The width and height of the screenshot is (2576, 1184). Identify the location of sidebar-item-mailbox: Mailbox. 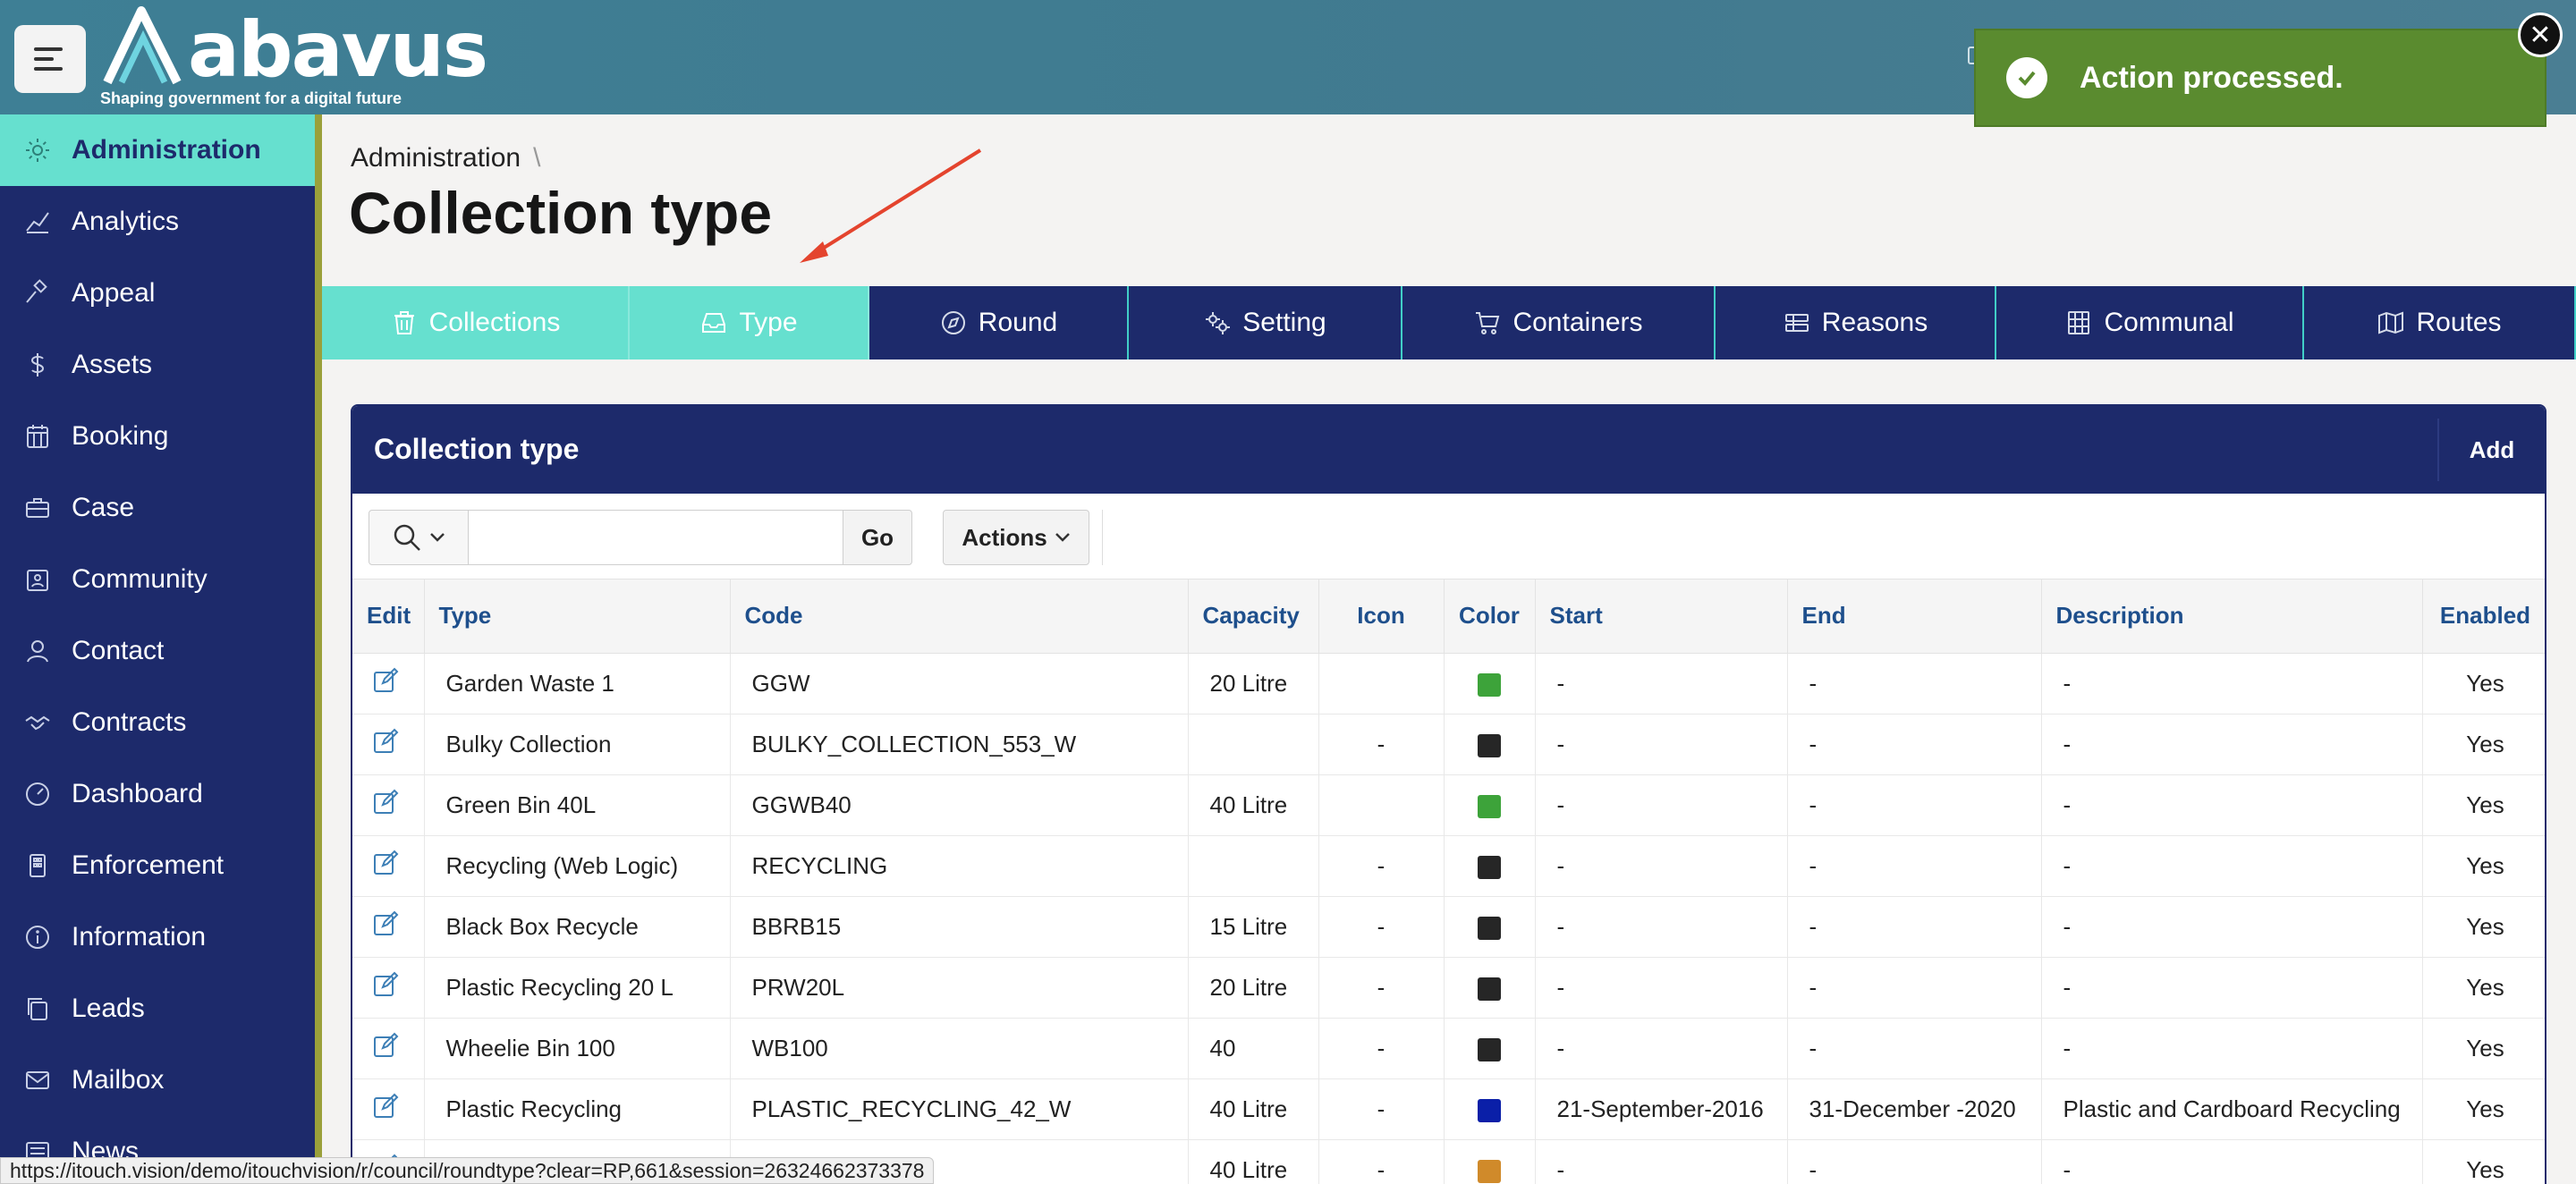
(157, 1080).